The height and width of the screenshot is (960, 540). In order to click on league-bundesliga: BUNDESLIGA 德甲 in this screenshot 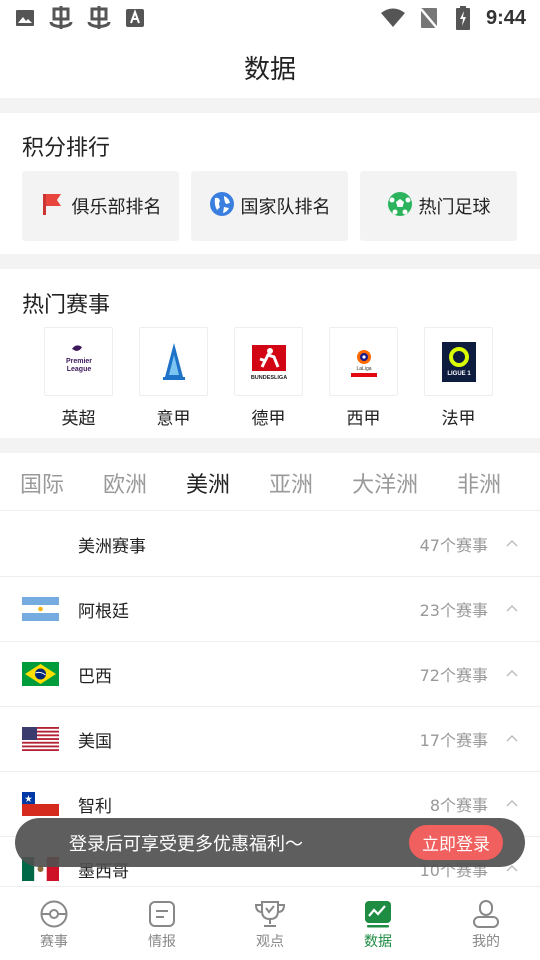, I will do `click(268, 378)`.